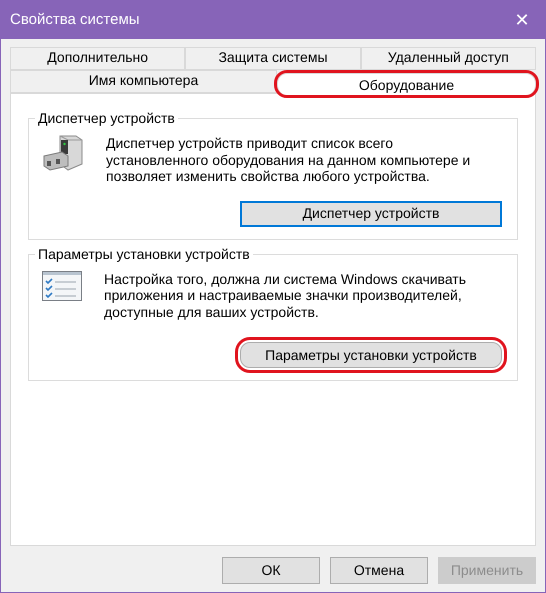 This screenshot has height=593, width=546. I want to click on tab: Защита системы, so click(273, 58).